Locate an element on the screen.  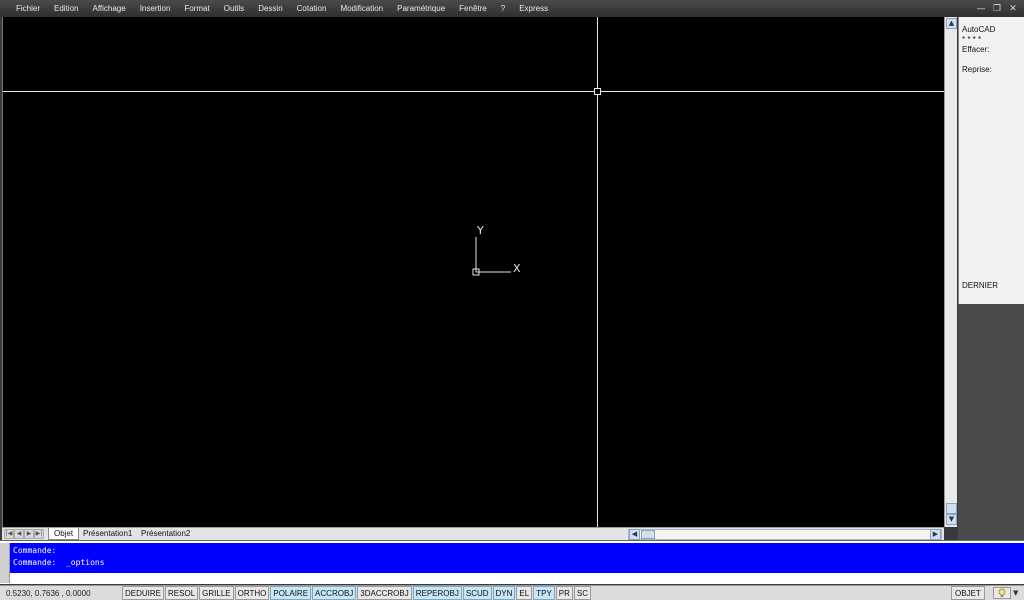
horizontal-scrollbar: ◀ ▶ is located at coordinates (785, 534).